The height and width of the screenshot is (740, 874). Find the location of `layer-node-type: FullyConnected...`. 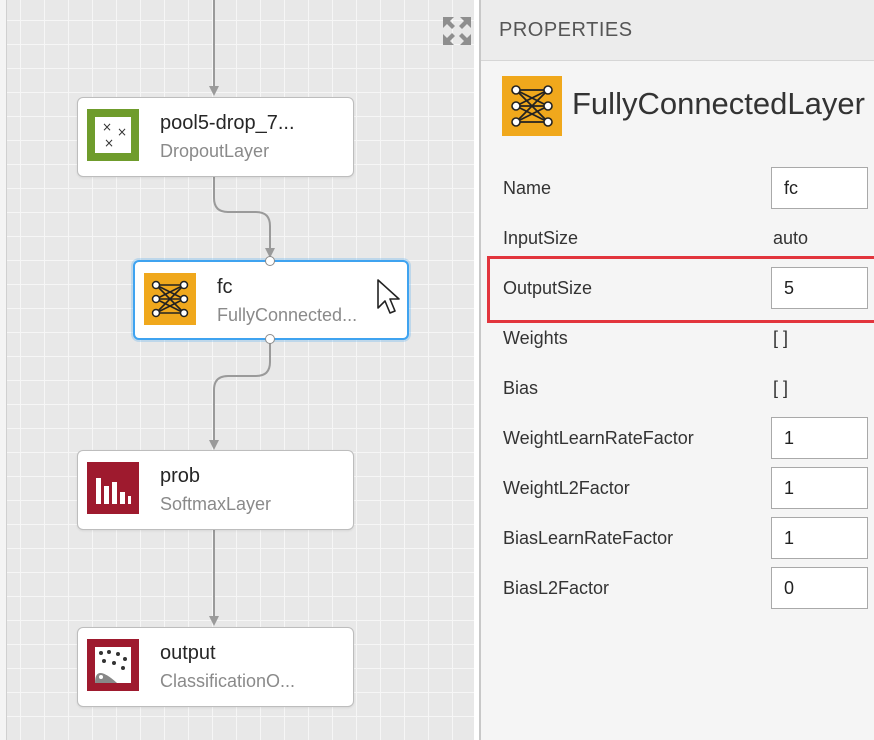

layer-node-type: FullyConnected... is located at coordinates (287, 315).